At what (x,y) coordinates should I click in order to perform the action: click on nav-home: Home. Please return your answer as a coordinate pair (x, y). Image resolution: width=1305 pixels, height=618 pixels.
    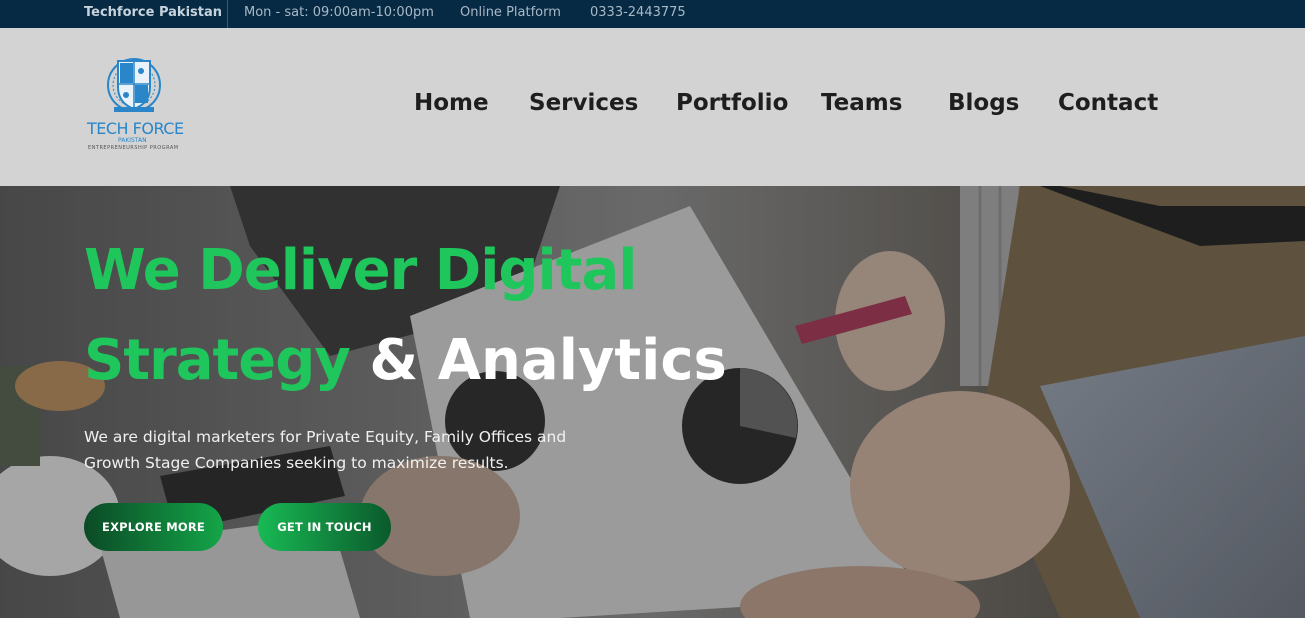
    Looking at the image, I should click on (451, 103).